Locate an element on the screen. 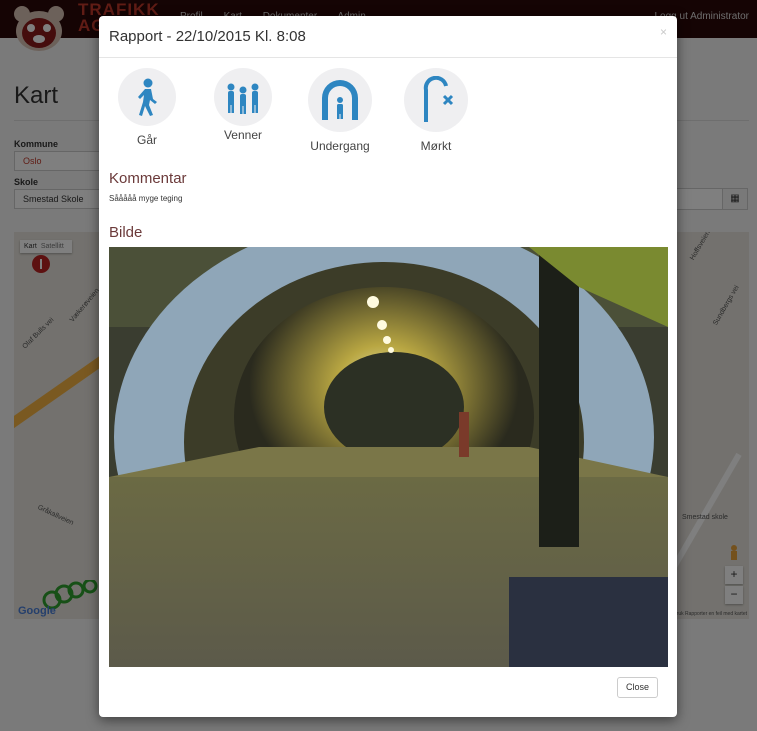 The width and height of the screenshot is (757, 731). category-gar: Går is located at coordinates (147, 107).